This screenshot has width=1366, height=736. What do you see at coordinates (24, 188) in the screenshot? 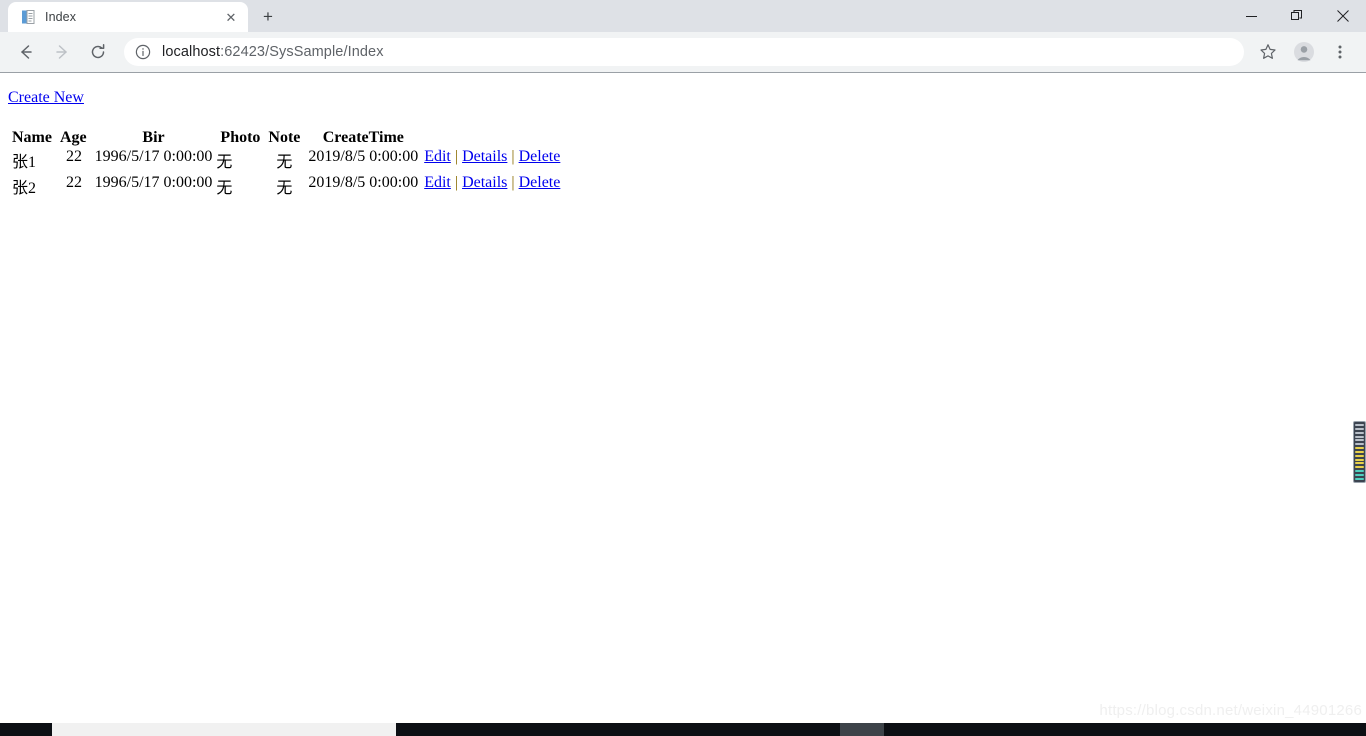
I see `cell-name: 张2` at bounding box center [24, 188].